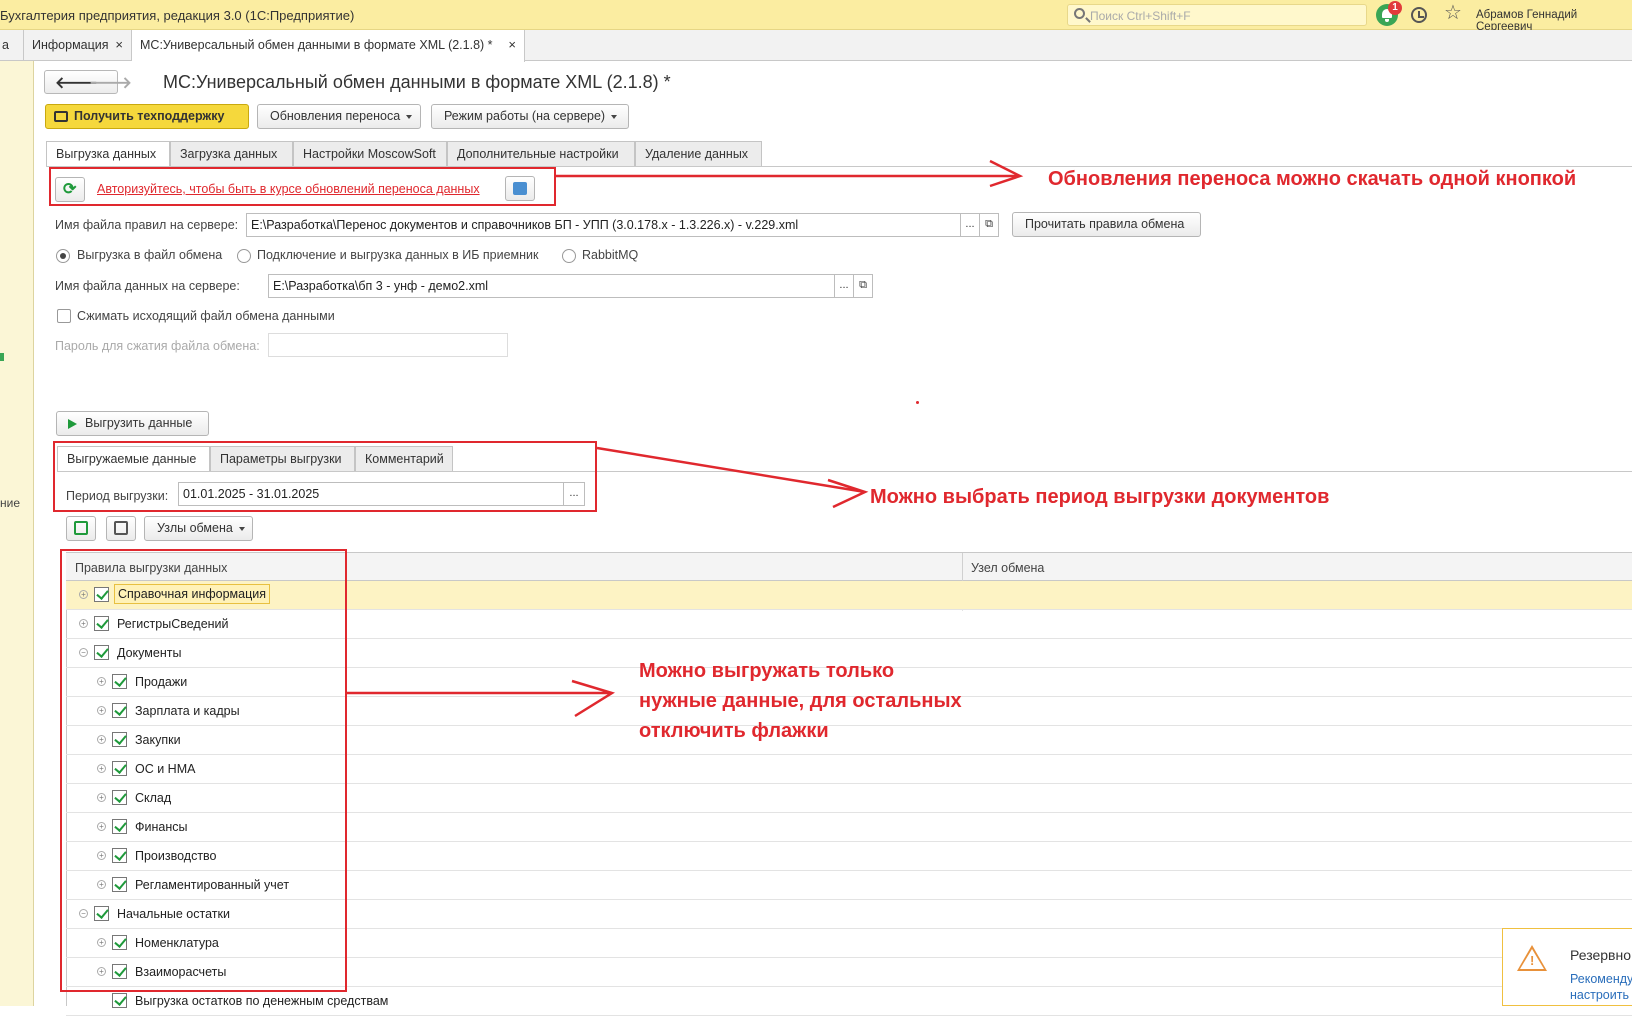 The width and height of the screenshot is (1632, 1016). Describe the element at coordinates (800, 701) in the screenshot. I see `annotation-tree-line2: нужные данные, для остальных` at that location.